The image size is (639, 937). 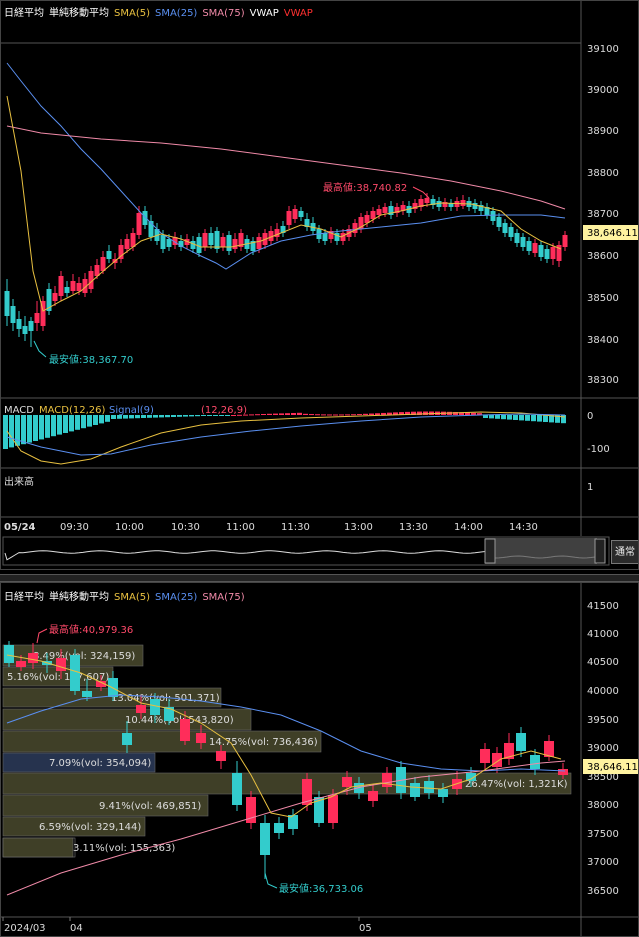 What do you see at coordinates (523, 527) in the screenshot?
I see `intraday-x-tick: 14:30` at bounding box center [523, 527].